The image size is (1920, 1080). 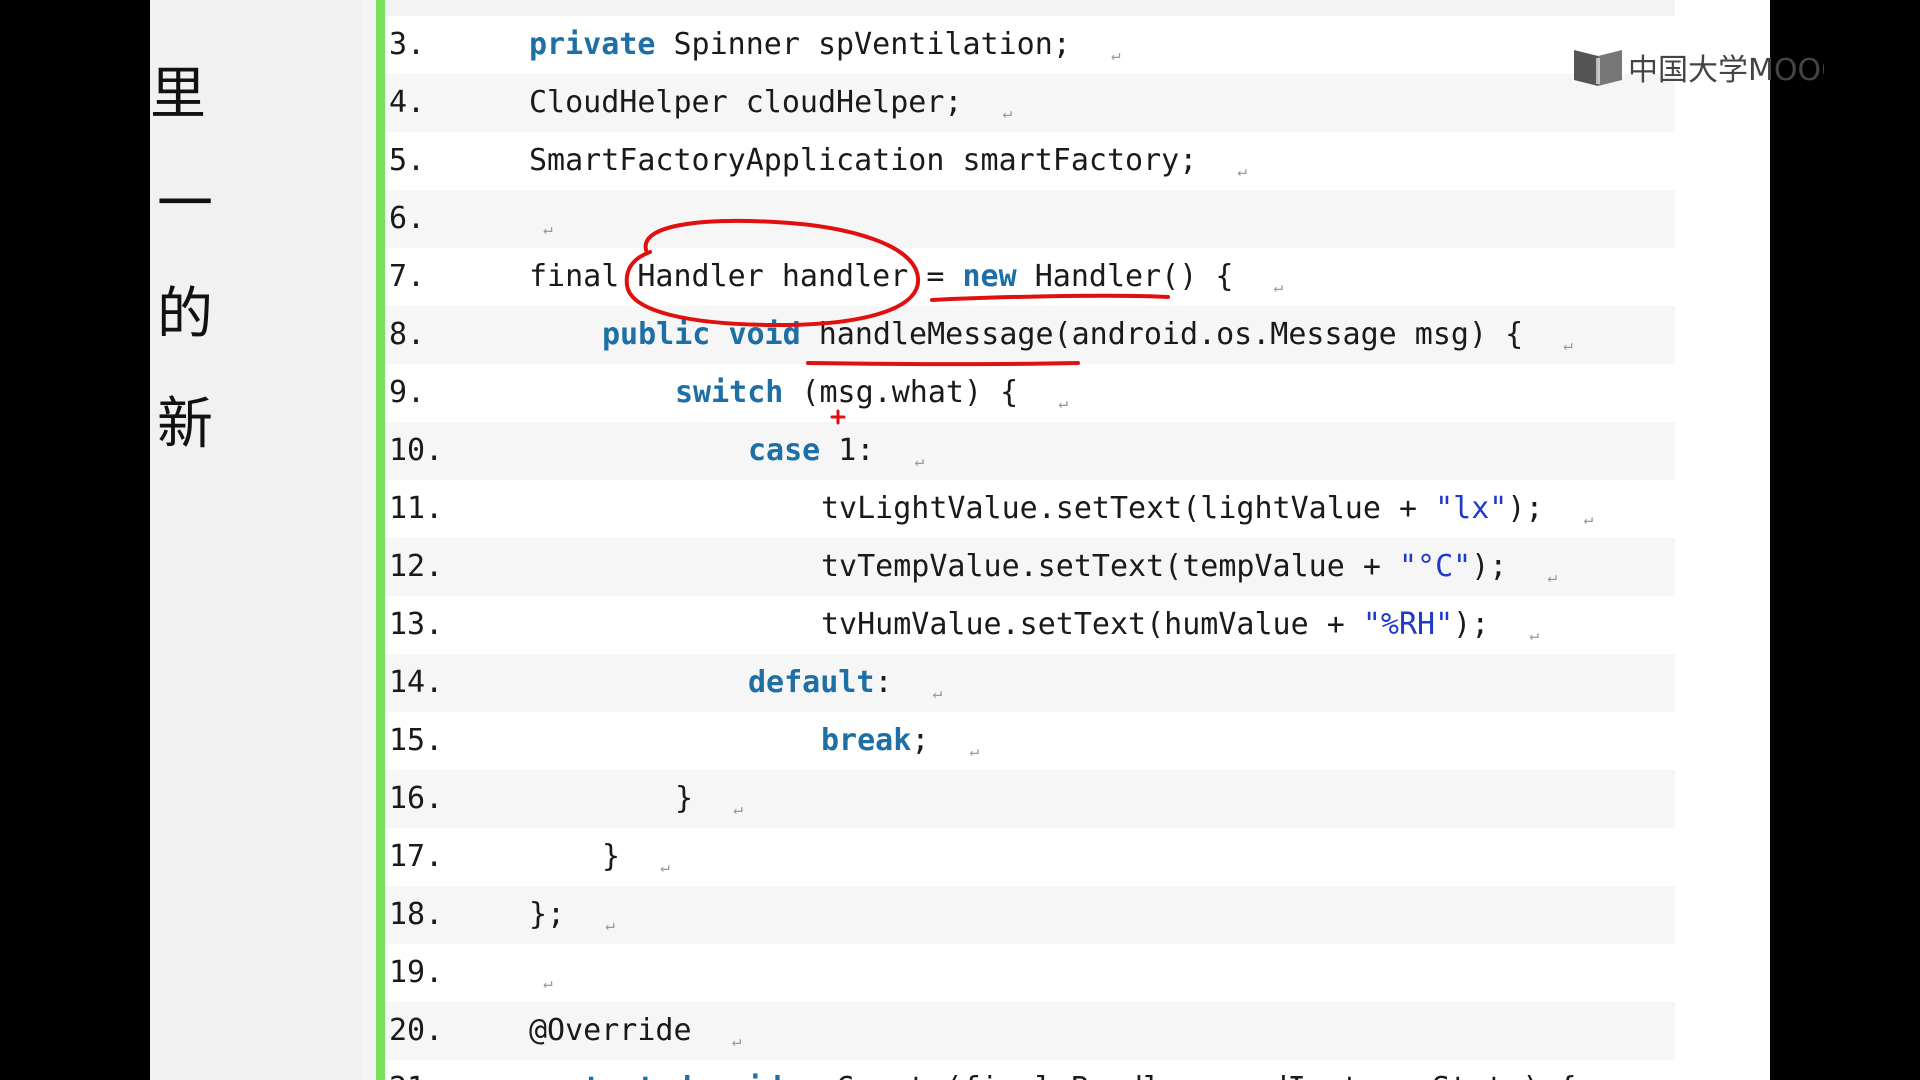 I want to click on code-line: 6. ↵, so click(x=1030, y=219).